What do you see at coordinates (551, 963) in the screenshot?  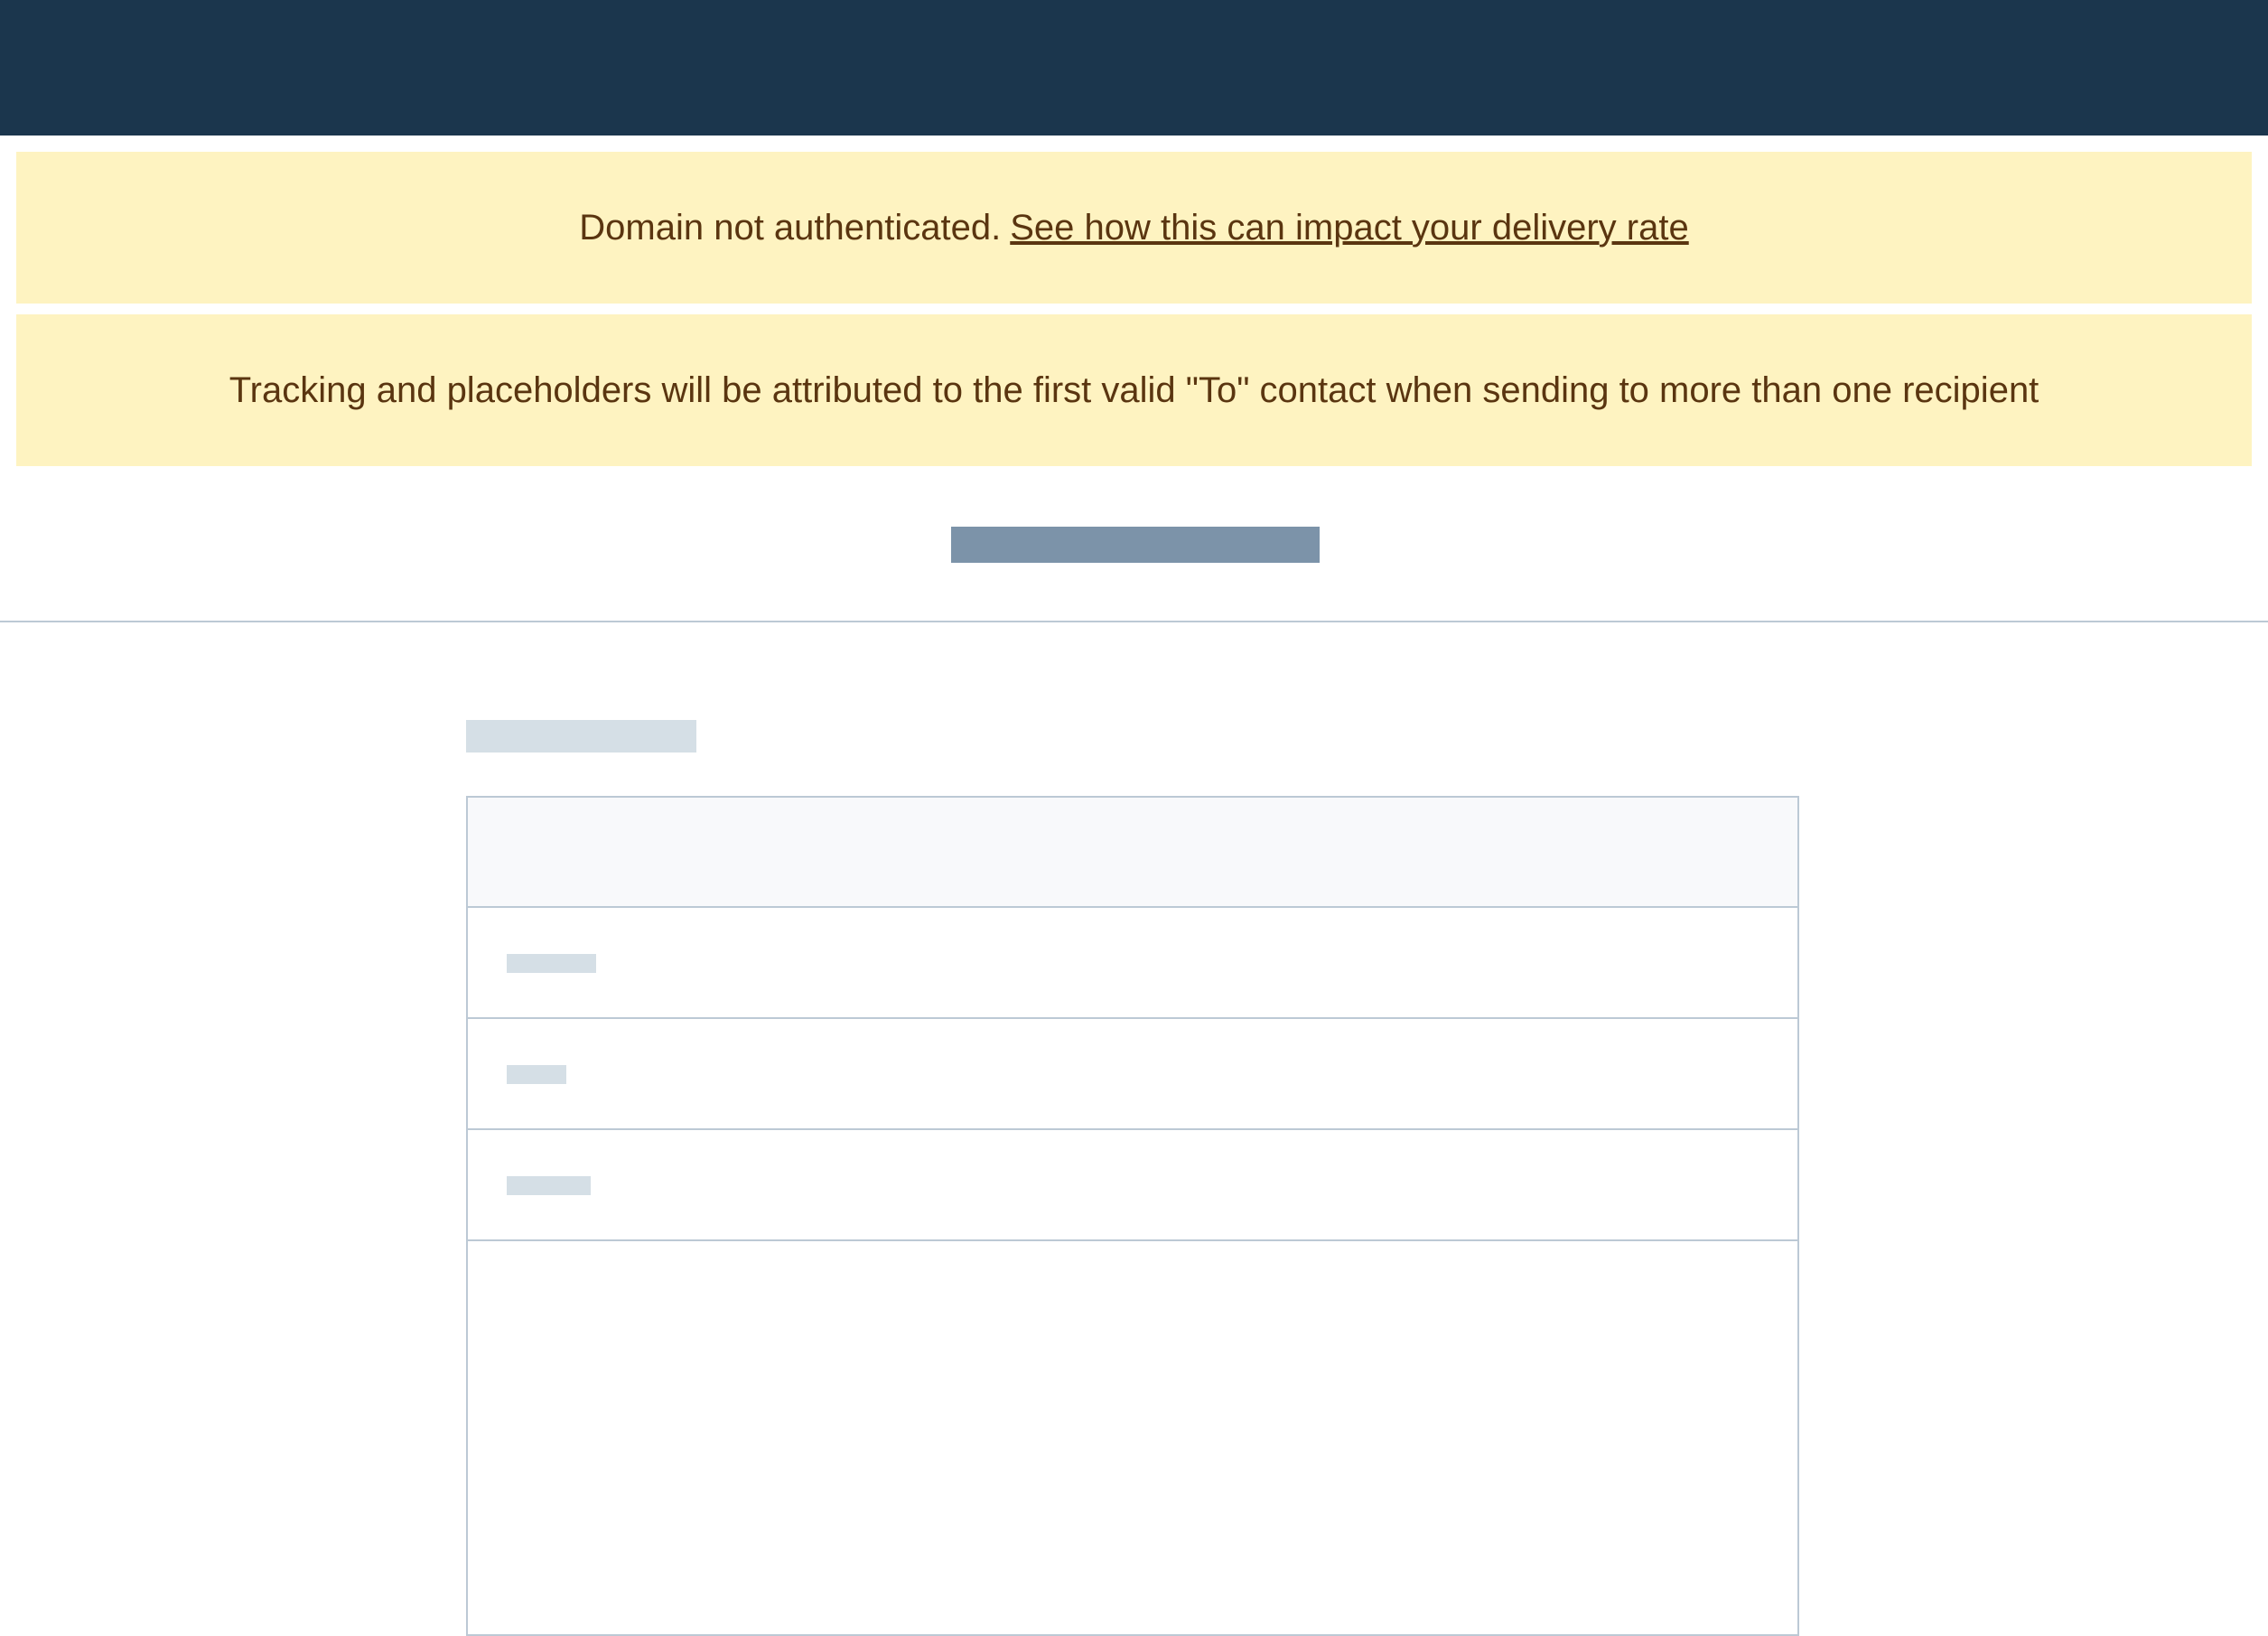 I see `recipient-label-placeholder` at bounding box center [551, 963].